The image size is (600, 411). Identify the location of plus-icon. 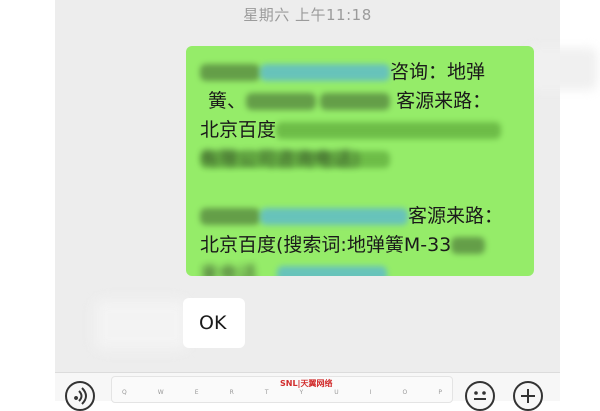
(528, 396).